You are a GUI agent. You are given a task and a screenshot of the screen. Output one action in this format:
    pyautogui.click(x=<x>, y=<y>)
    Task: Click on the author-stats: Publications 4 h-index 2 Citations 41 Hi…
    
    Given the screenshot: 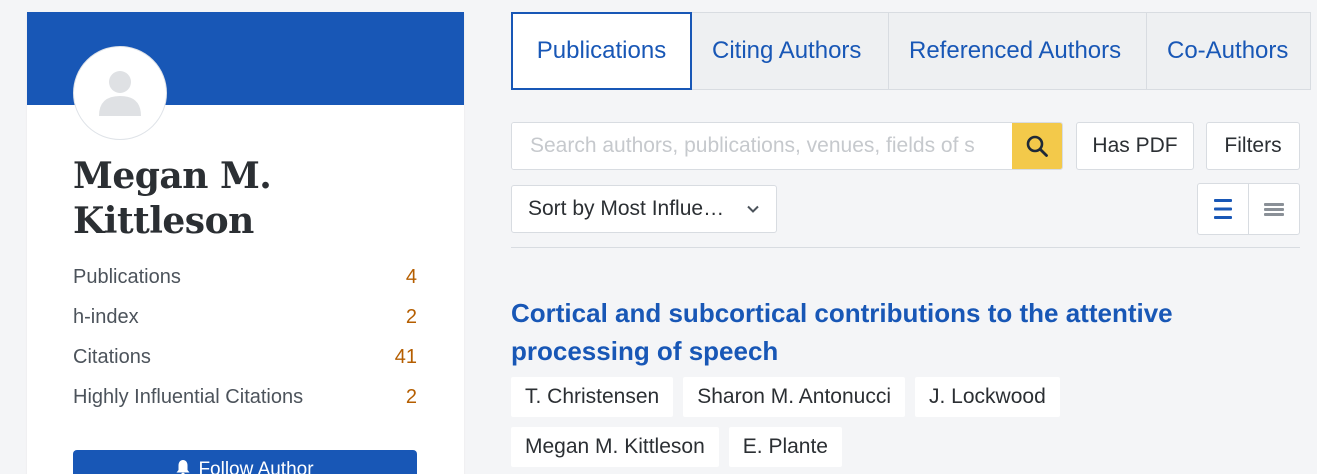 What is the action you would take?
    pyautogui.click(x=245, y=337)
    